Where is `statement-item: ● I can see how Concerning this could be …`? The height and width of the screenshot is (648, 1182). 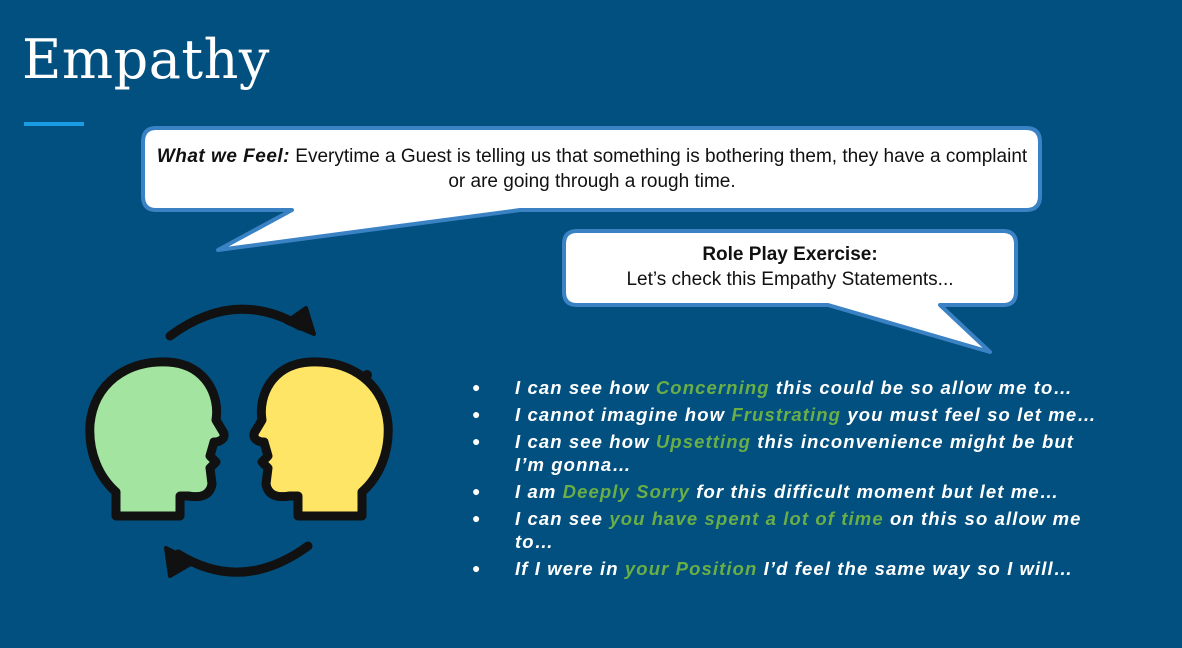 statement-item: ● I can see how Concerning this could be … is located at coordinates (772, 387).